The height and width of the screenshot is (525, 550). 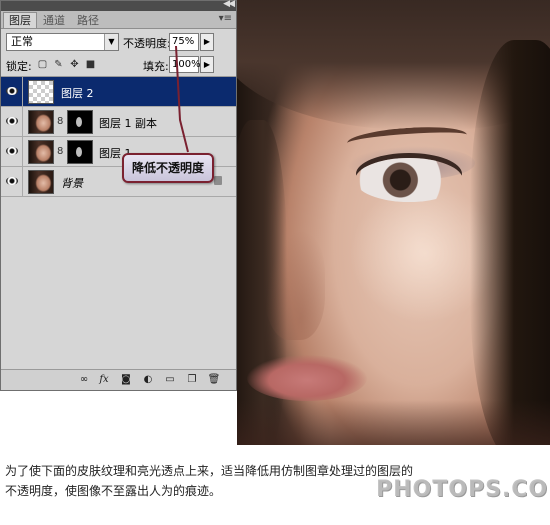 I want to click on fill-slider-arrow-icon: ▶, so click(x=207, y=64).